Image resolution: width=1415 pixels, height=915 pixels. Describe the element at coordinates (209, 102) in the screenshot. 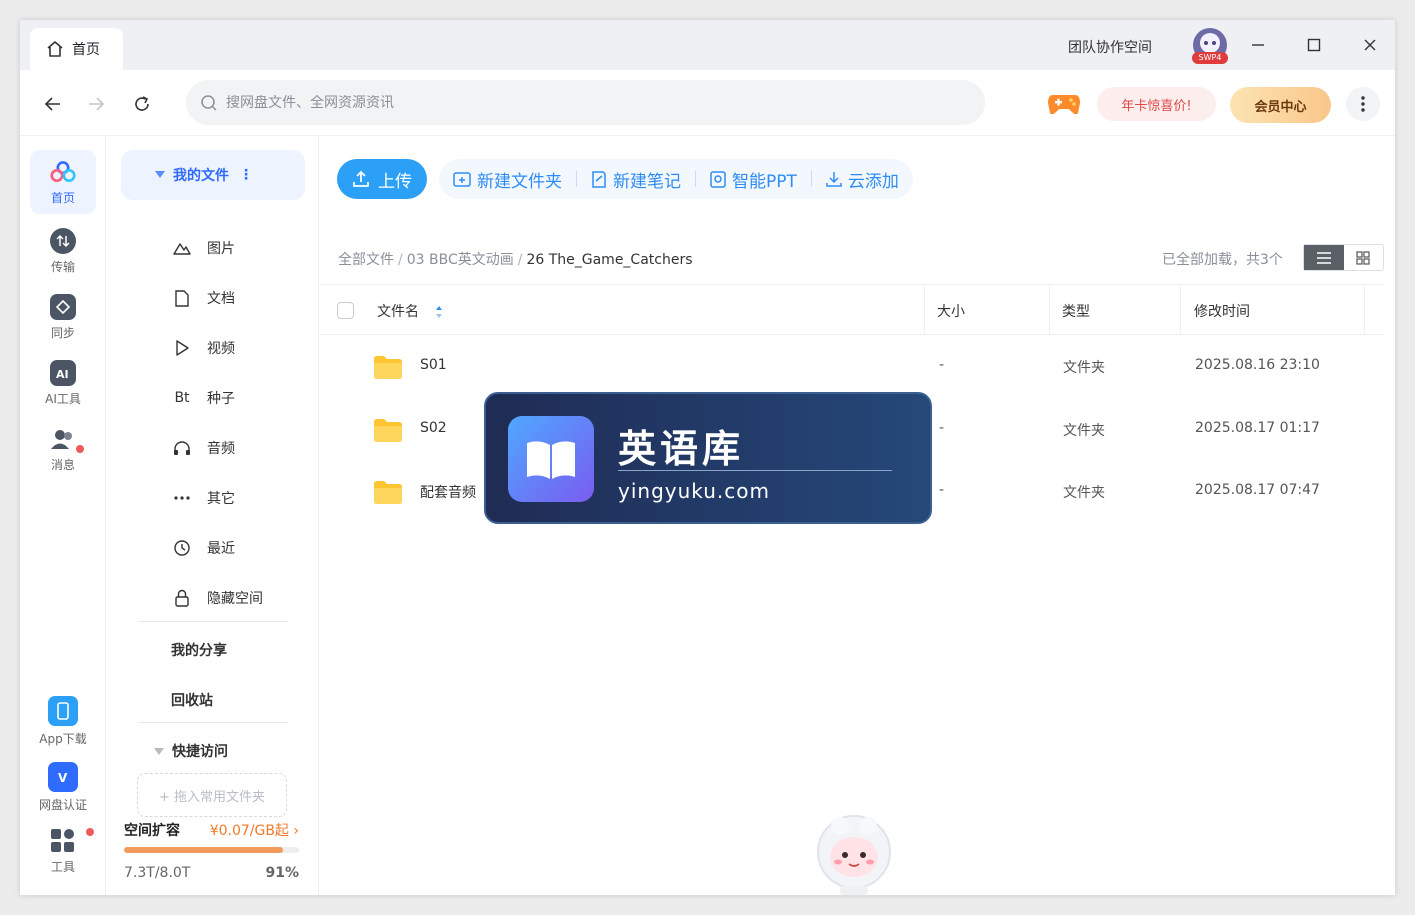

I see `search-icon` at that location.